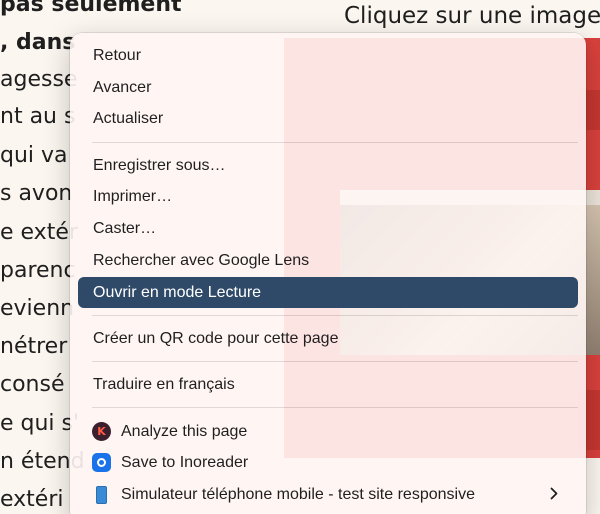  Describe the element at coordinates (328, 87) in the screenshot. I see `menu-item-forward: Avancer` at that location.